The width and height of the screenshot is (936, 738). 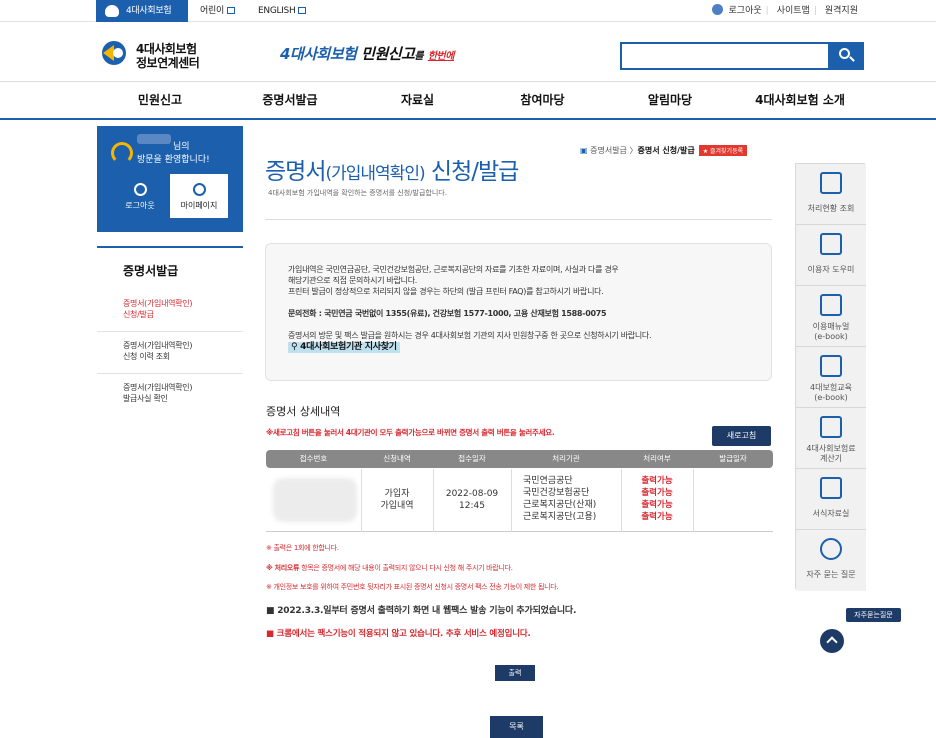 What do you see at coordinates (542, 100) in the screenshot?
I see `nav-participation: 참여마당` at bounding box center [542, 100].